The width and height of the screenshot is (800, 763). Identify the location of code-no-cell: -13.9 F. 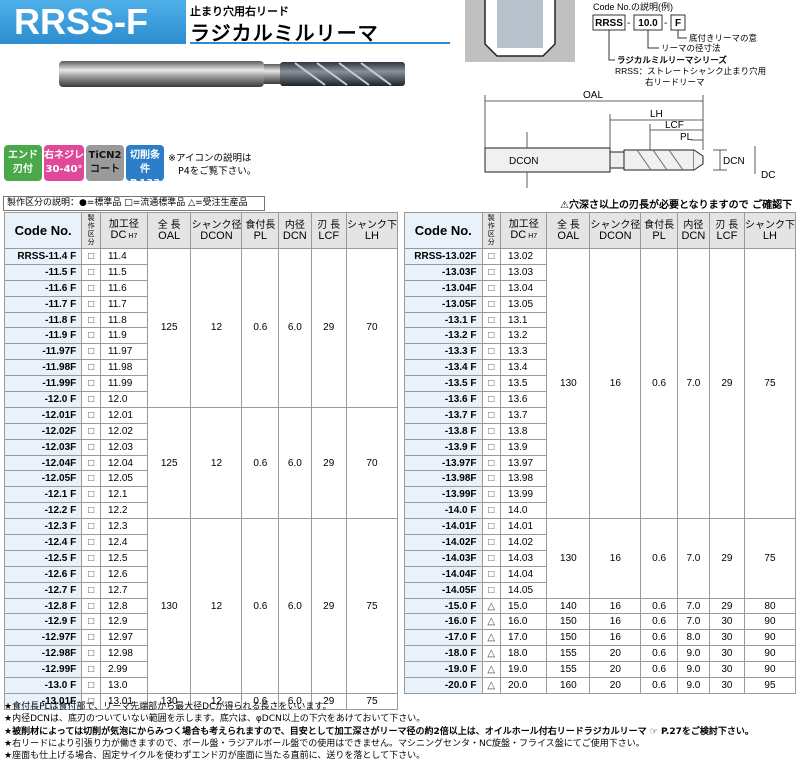
(443, 447).